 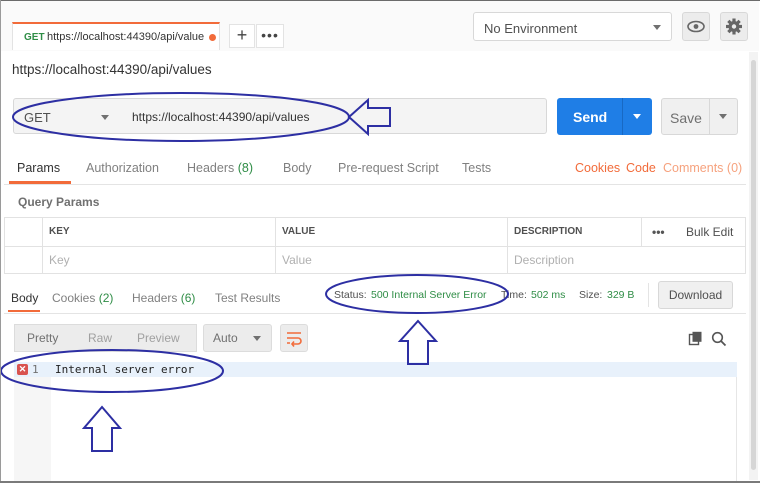 What do you see at coordinates (369, 117) in the screenshot?
I see `url-annotation-arrow` at bounding box center [369, 117].